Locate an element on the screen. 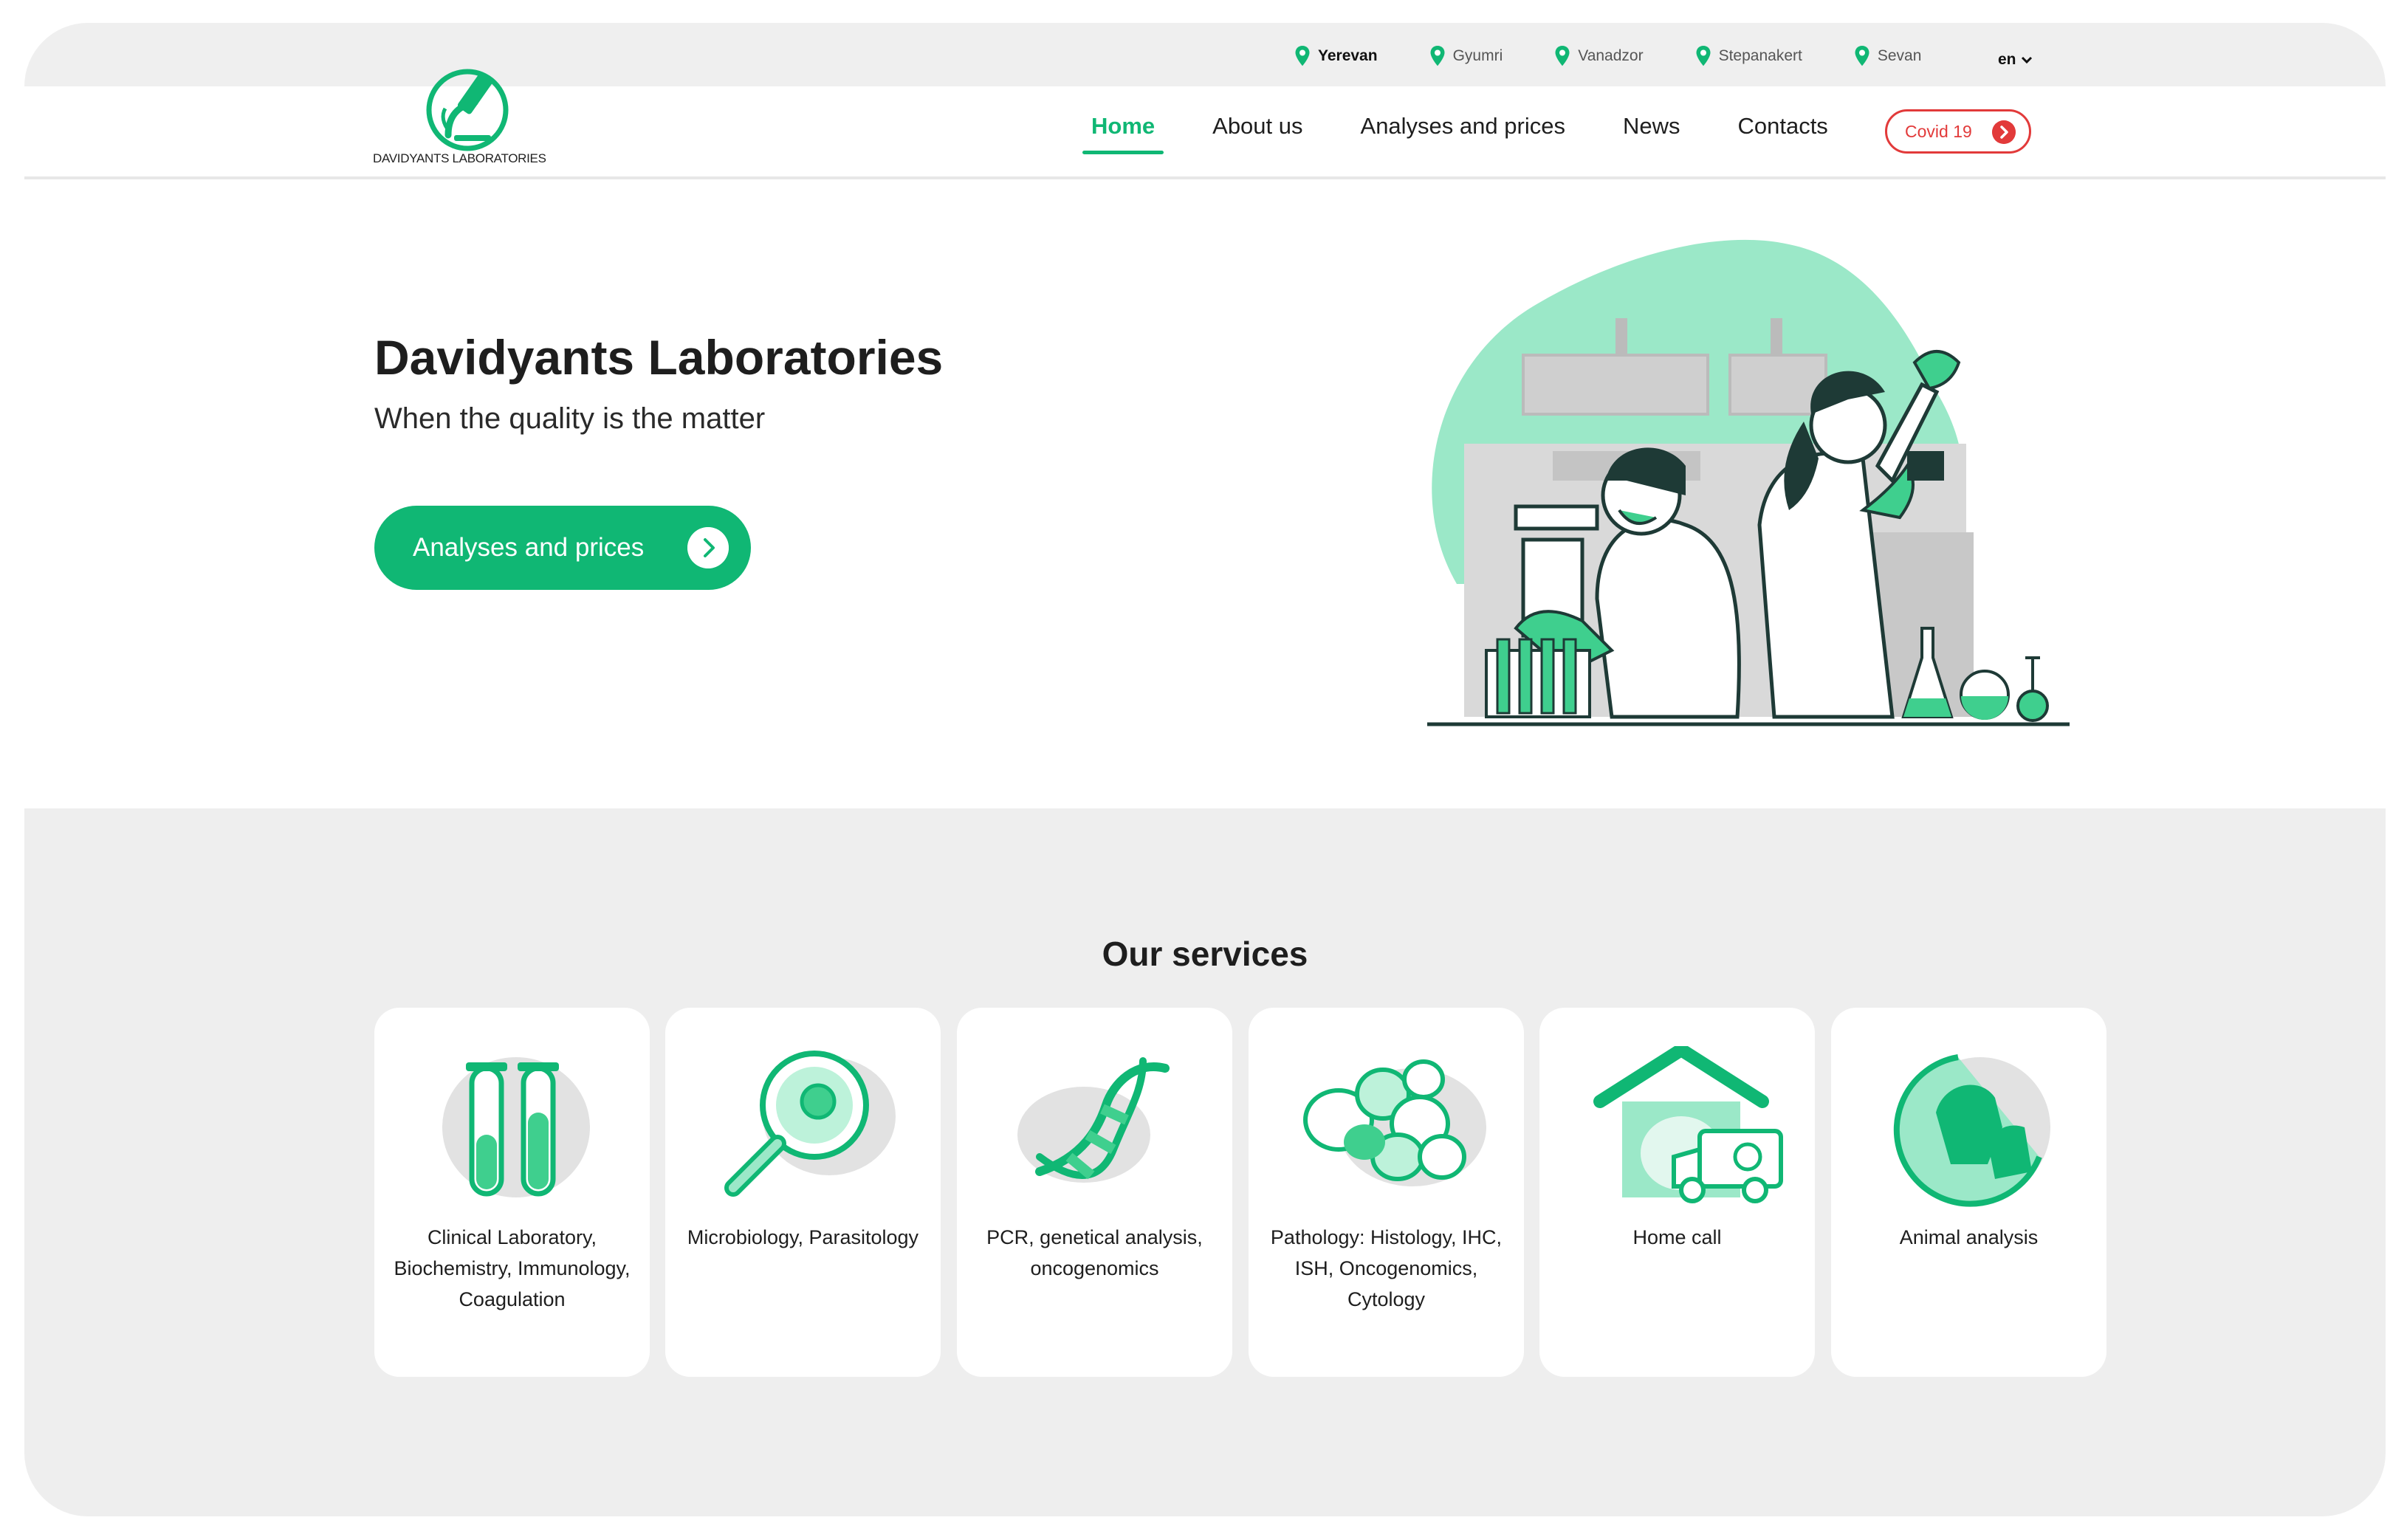 This screenshot has height=1540, width=2407. logo: DAVIDYANTS LABORATORIES is located at coordinates (469, 120).